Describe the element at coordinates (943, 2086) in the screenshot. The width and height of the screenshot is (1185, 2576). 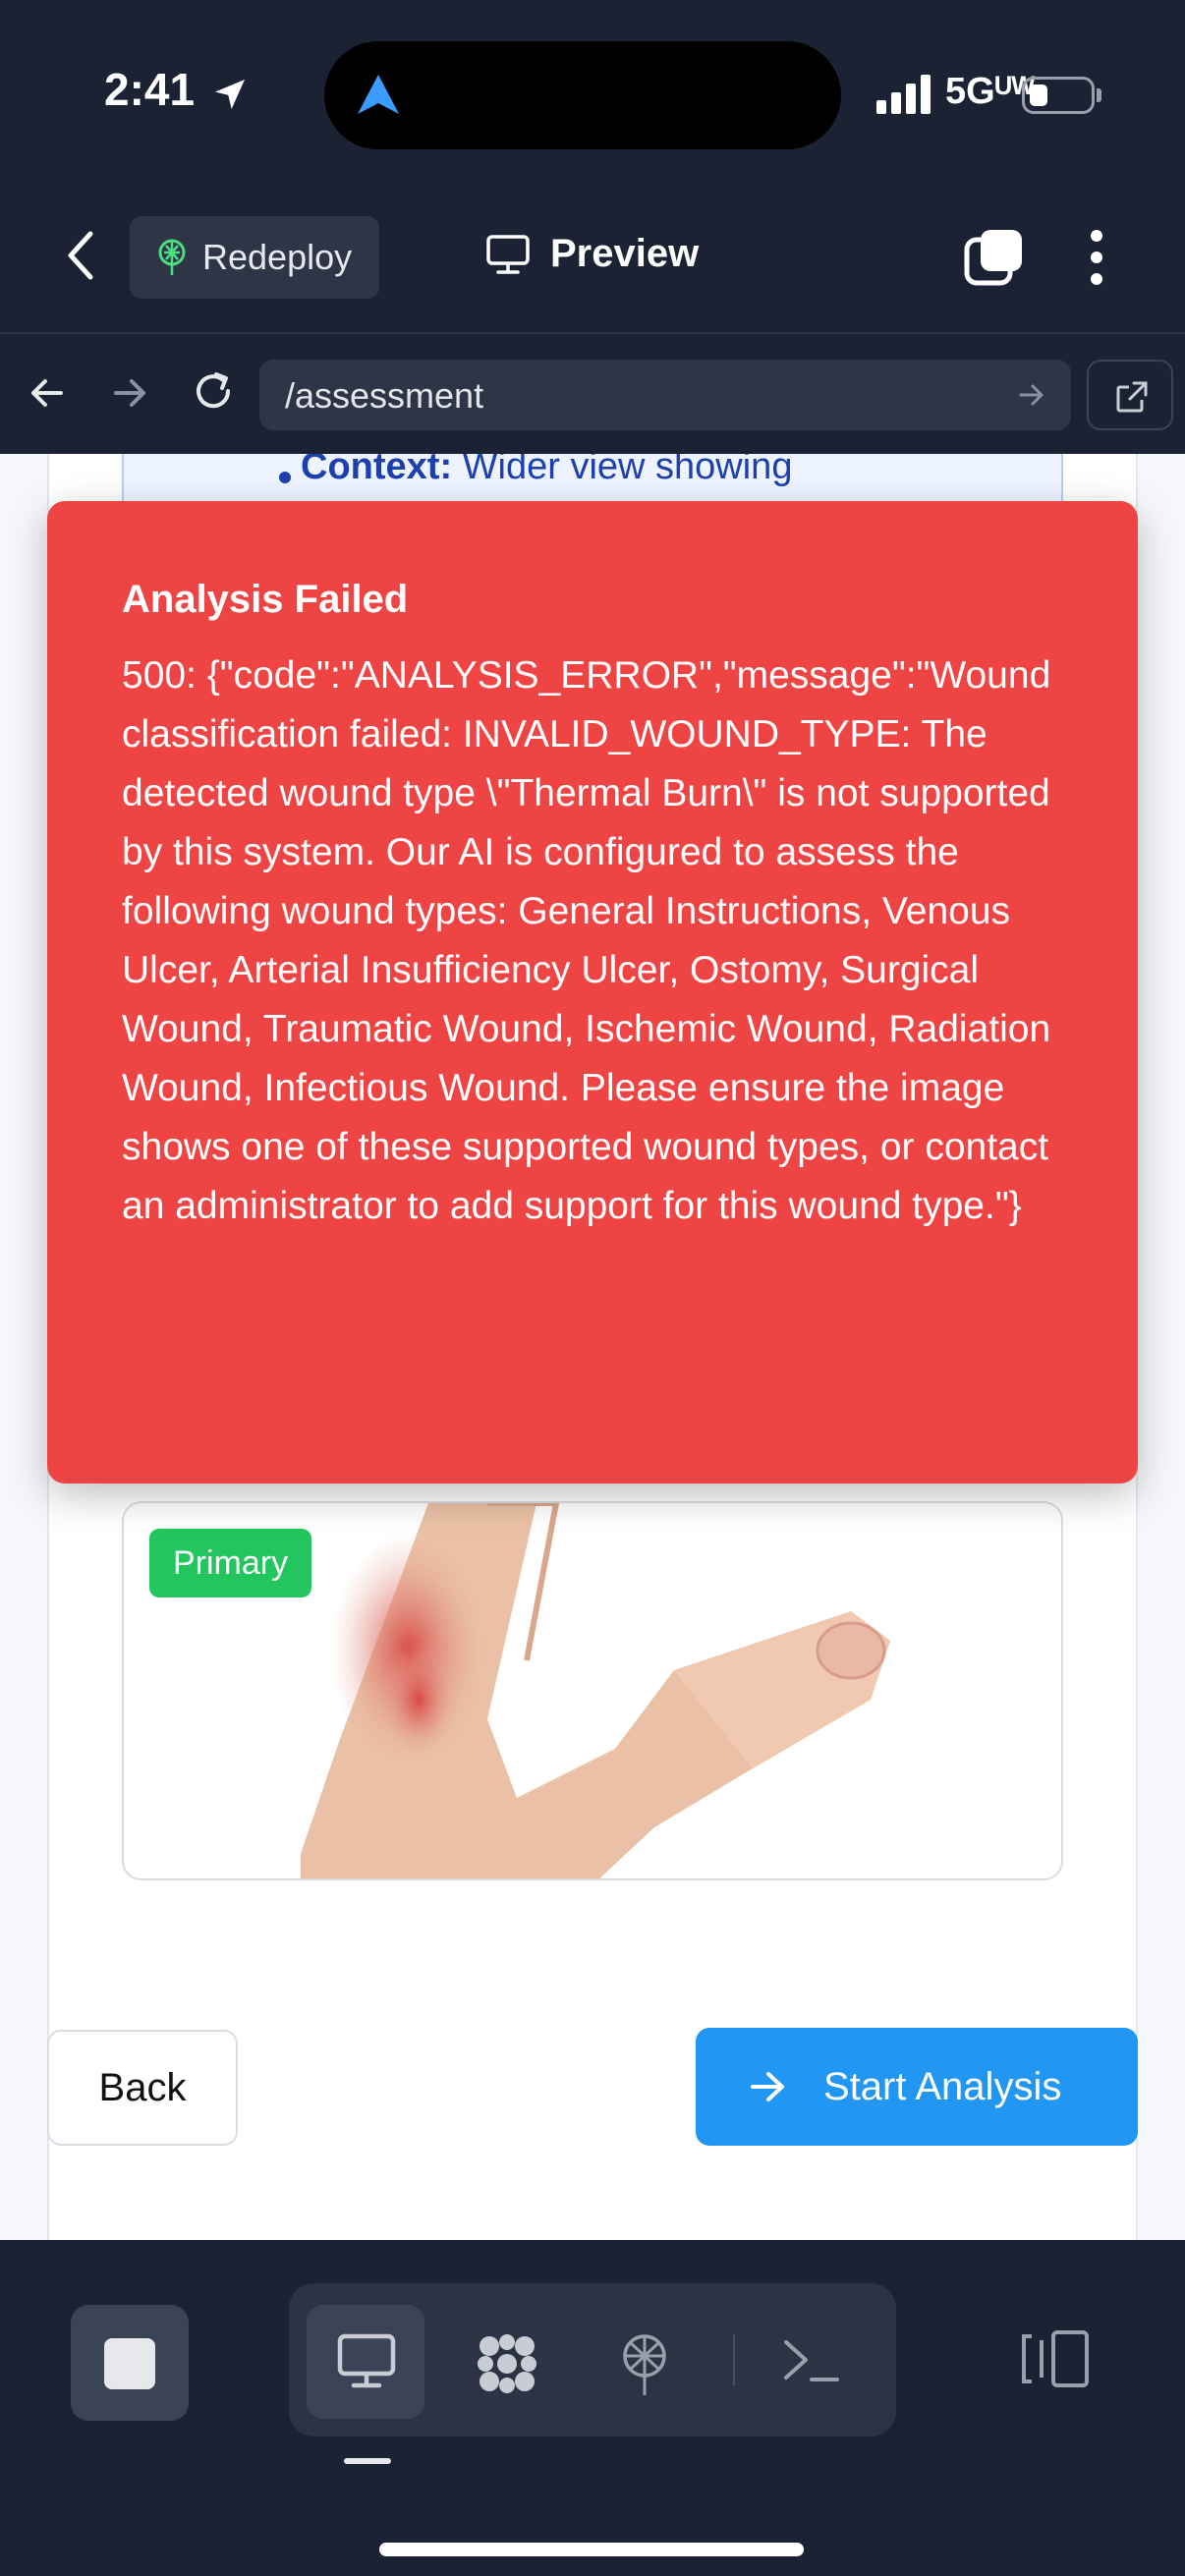
I see `start-analysis-label: Start Analysis` at that location.